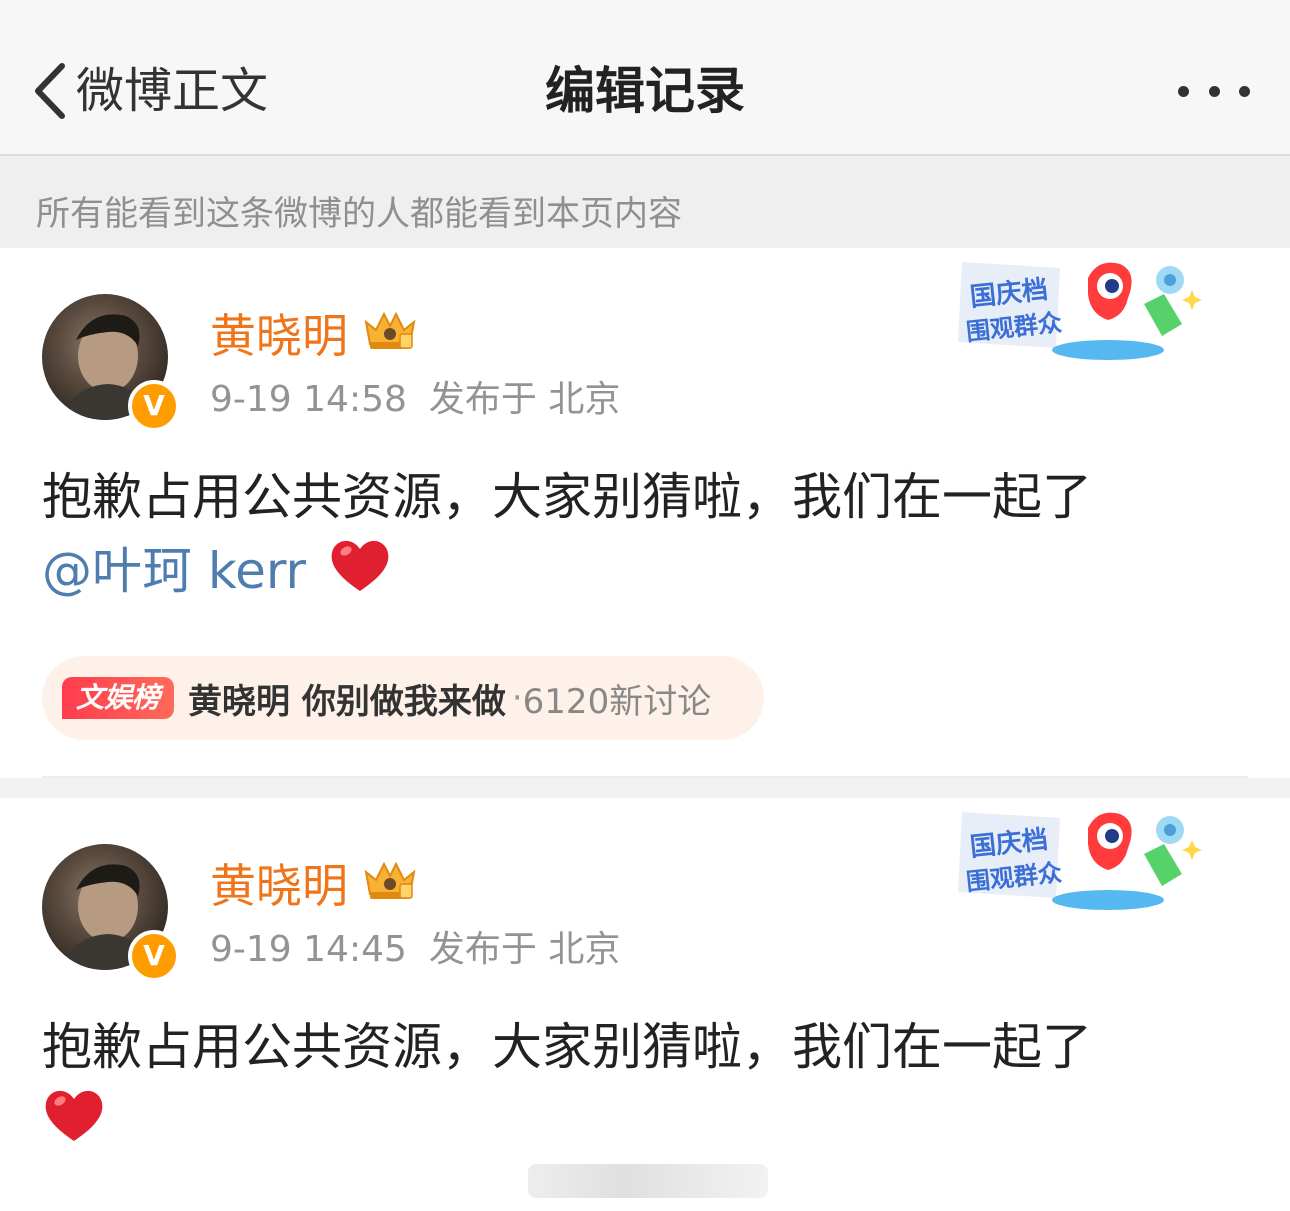  I want to click on notice-text: 所有能看到这条微博的人都能看到本页内容, so click(359, 214).